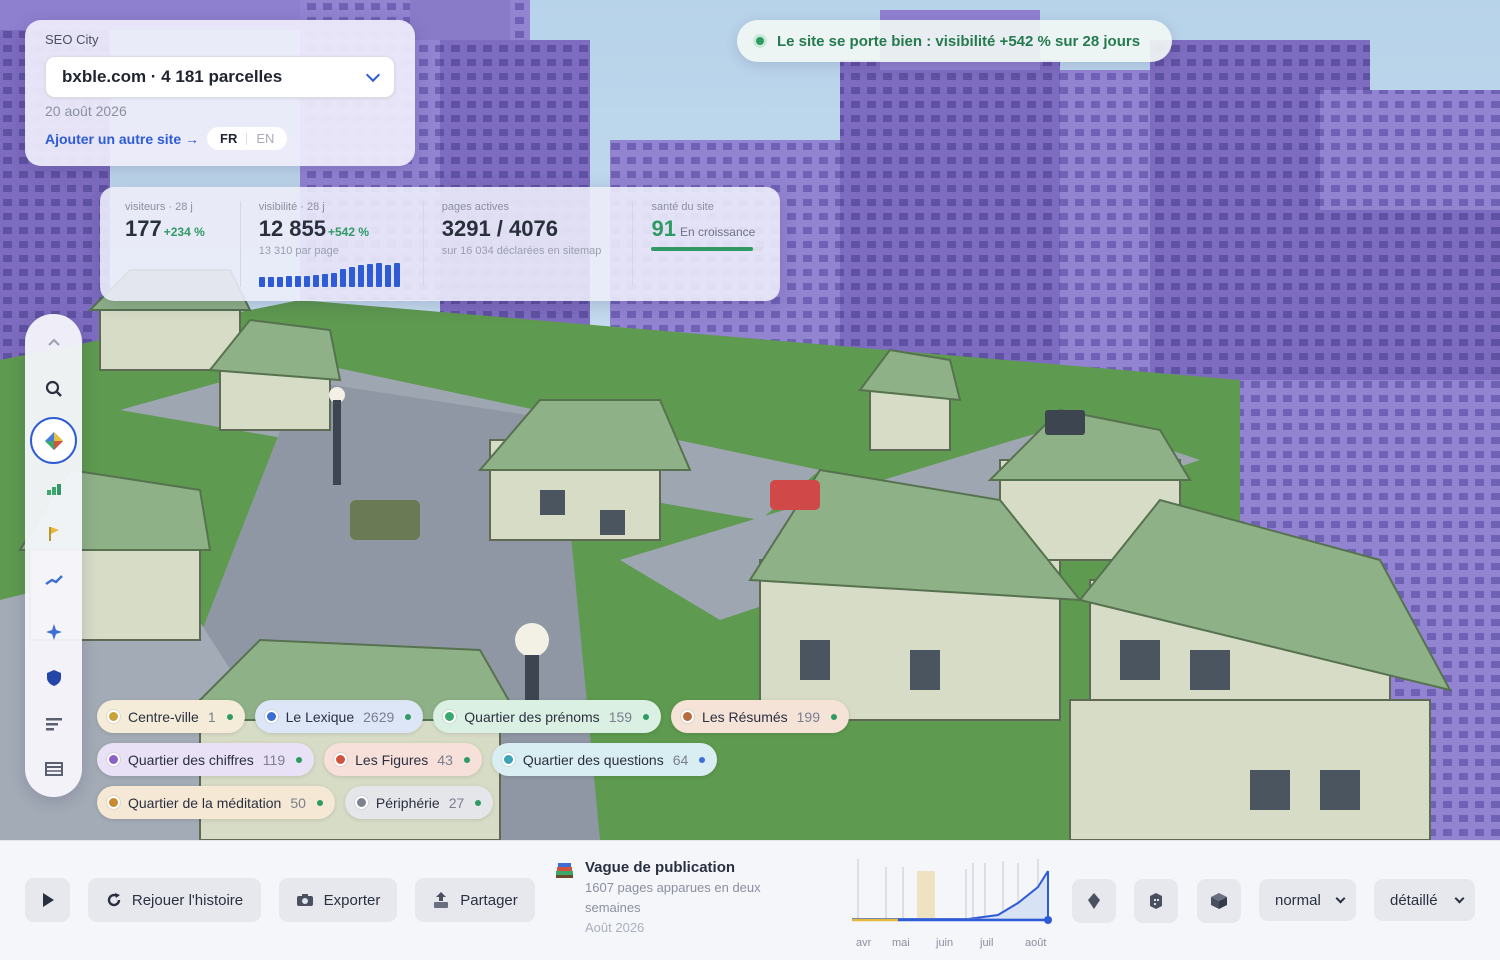 The width and height of the screenshot is (1500, 960). I want to click on timeline-month-label: août, so click(1036, 943).